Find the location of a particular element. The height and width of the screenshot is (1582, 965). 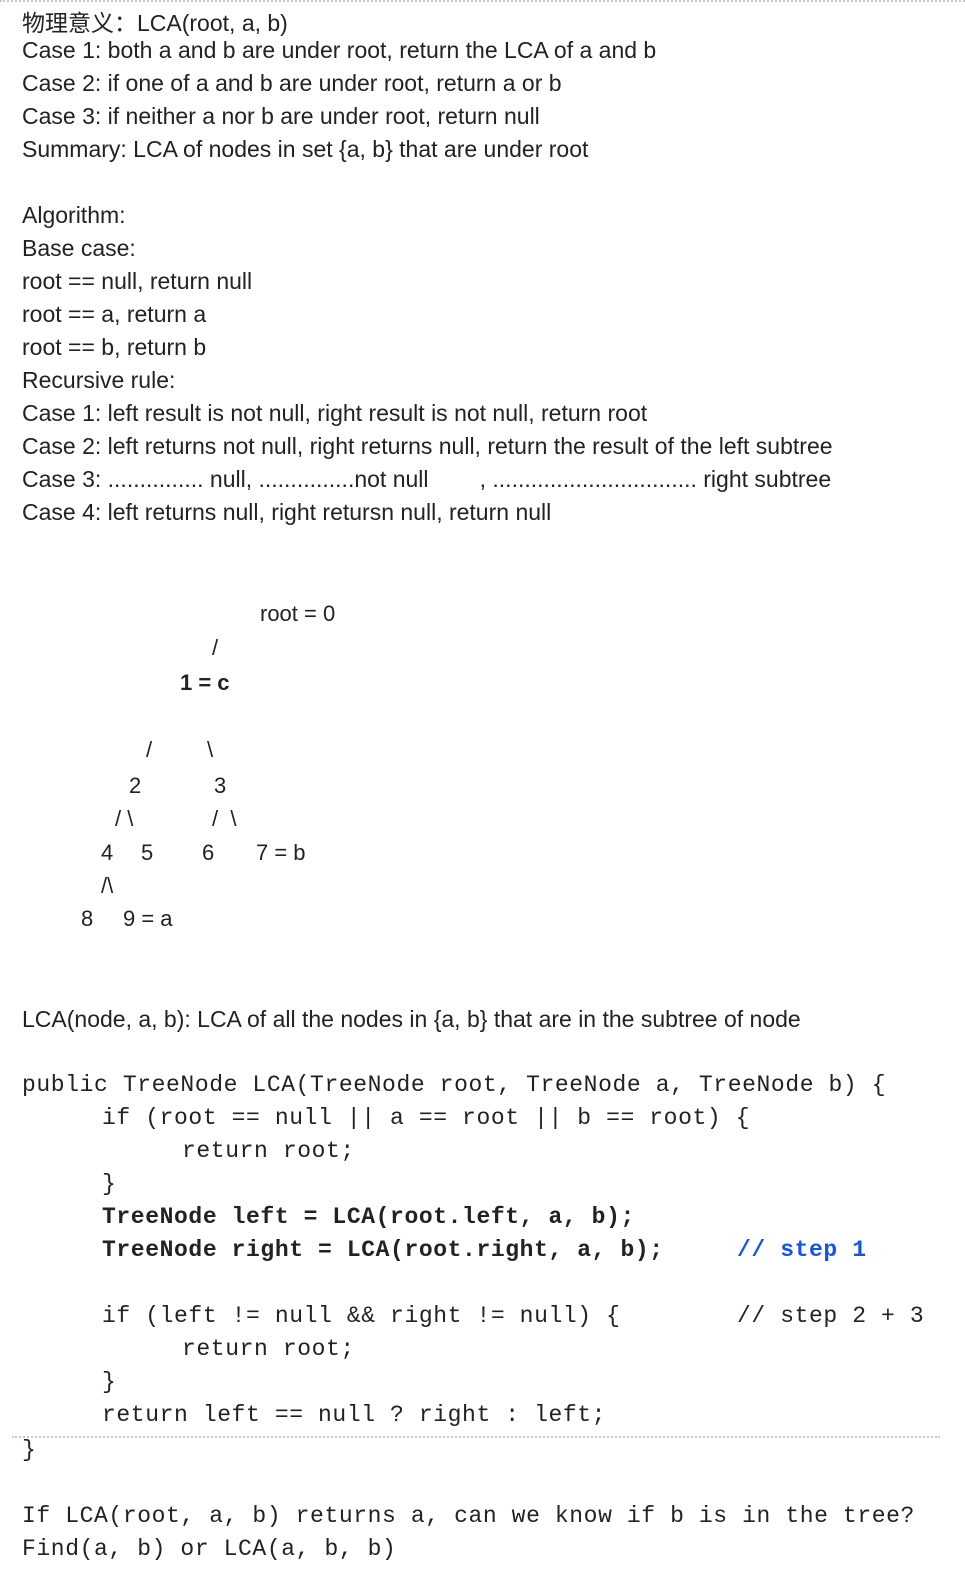

tree-node-1: 1 = c is located at coordinates (205, 682).